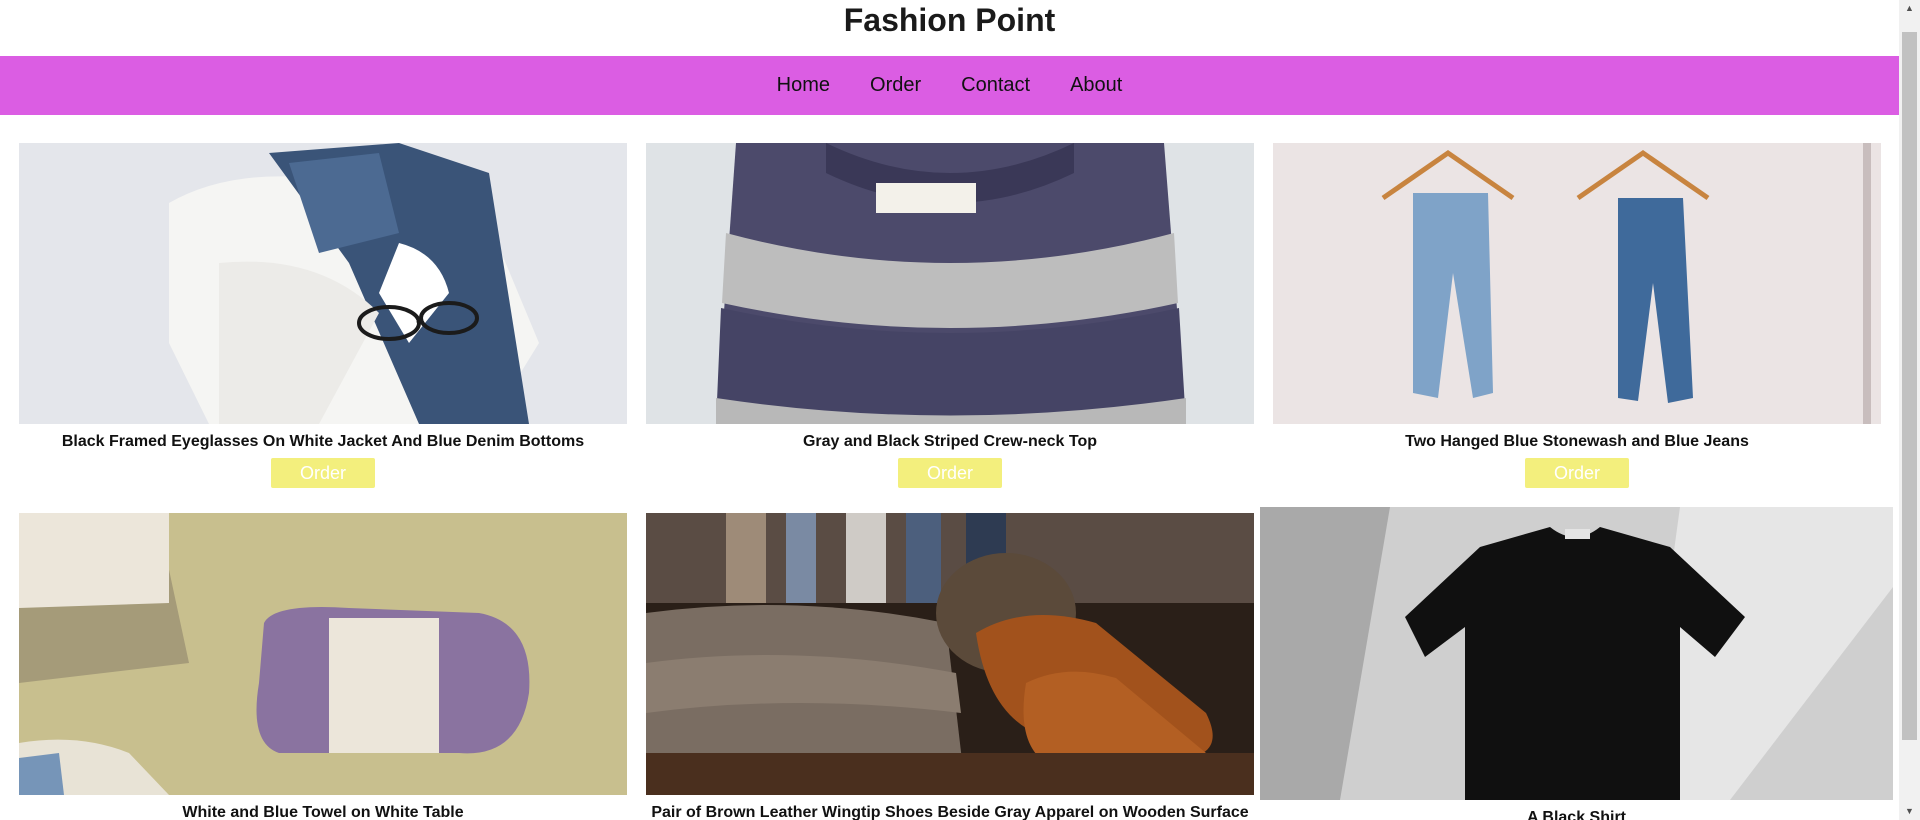  What do you see at coordinates (949, 20) in the screenshot?
I see `site-title: Fashion Point` at bounding box center [949, 20].